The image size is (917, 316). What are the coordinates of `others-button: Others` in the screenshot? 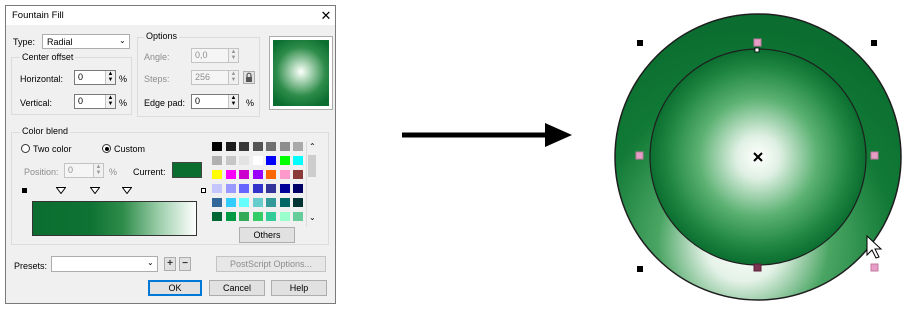 It's located at (267, 235).